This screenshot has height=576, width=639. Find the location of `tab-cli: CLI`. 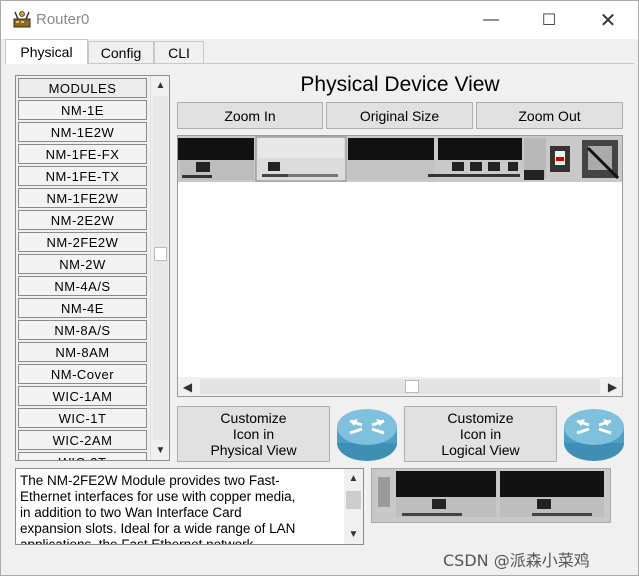

tab-cli: CLI is located at coordinates (179, 52).